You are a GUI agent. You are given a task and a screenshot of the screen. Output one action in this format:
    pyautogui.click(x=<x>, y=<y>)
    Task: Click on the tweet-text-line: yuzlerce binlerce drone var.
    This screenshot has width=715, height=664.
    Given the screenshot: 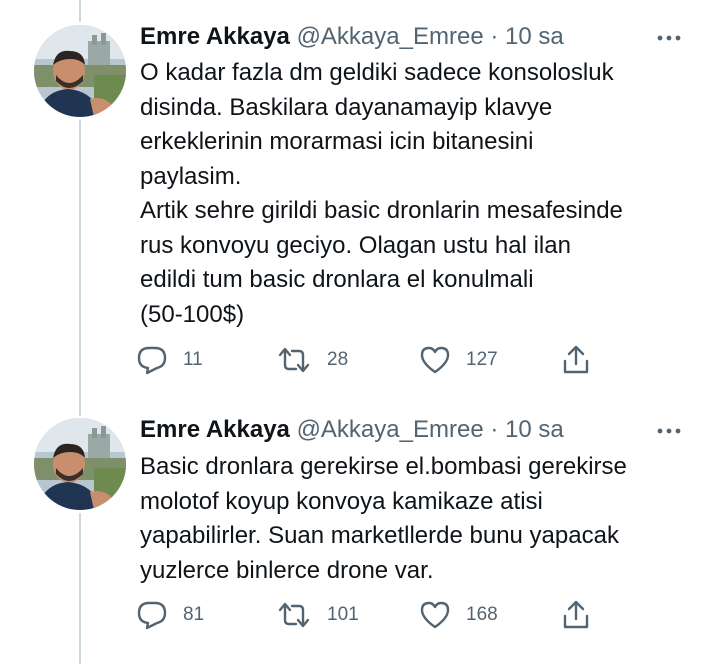 What is the action you would take?
    pyautogui.click(x=287, y=570)
    